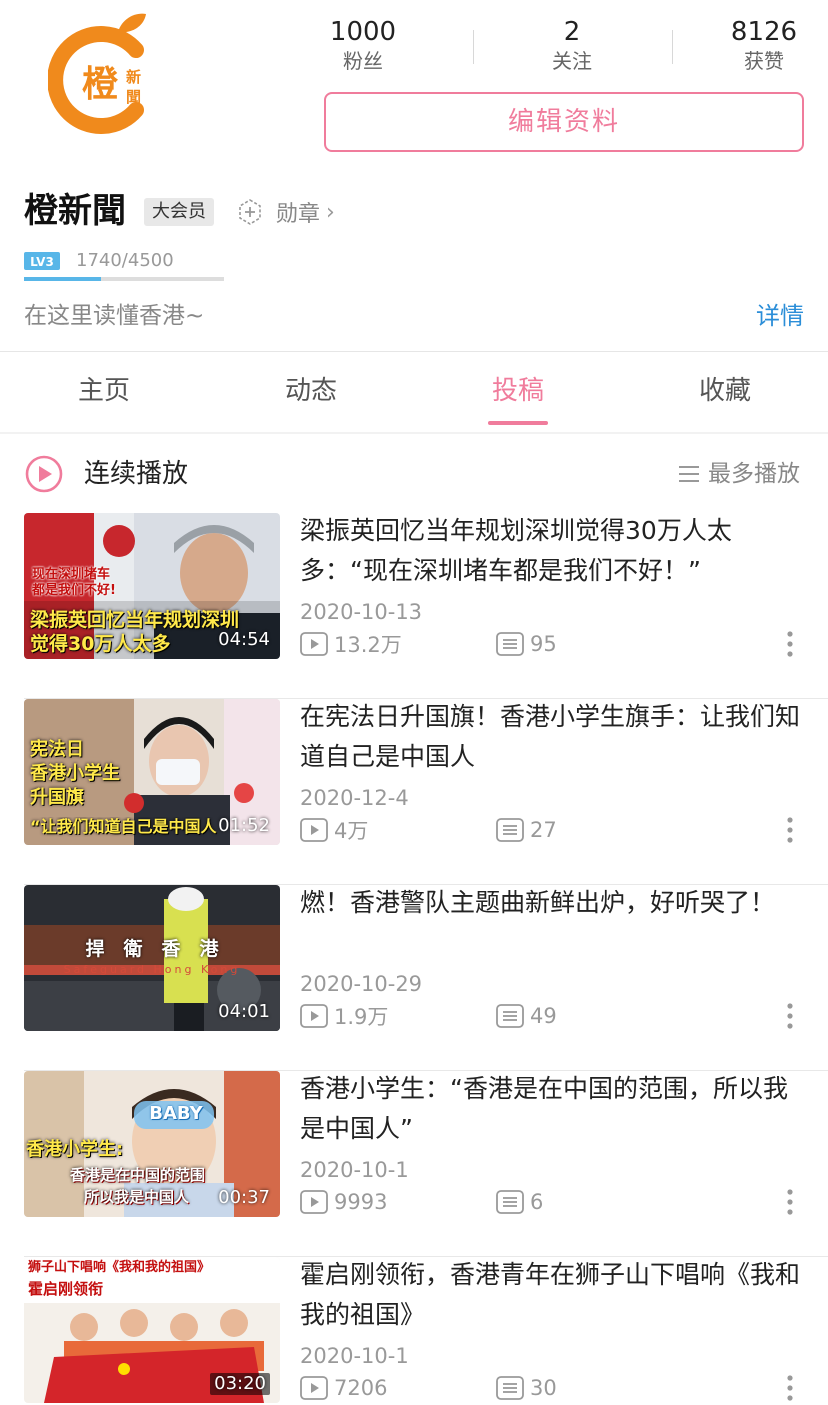 This screenshot has width=828, height=1405. I want to click on video-title: 在宪法日升国旗！香港小学生旗手：让我们知道自己是中国人, so click(555, 737).